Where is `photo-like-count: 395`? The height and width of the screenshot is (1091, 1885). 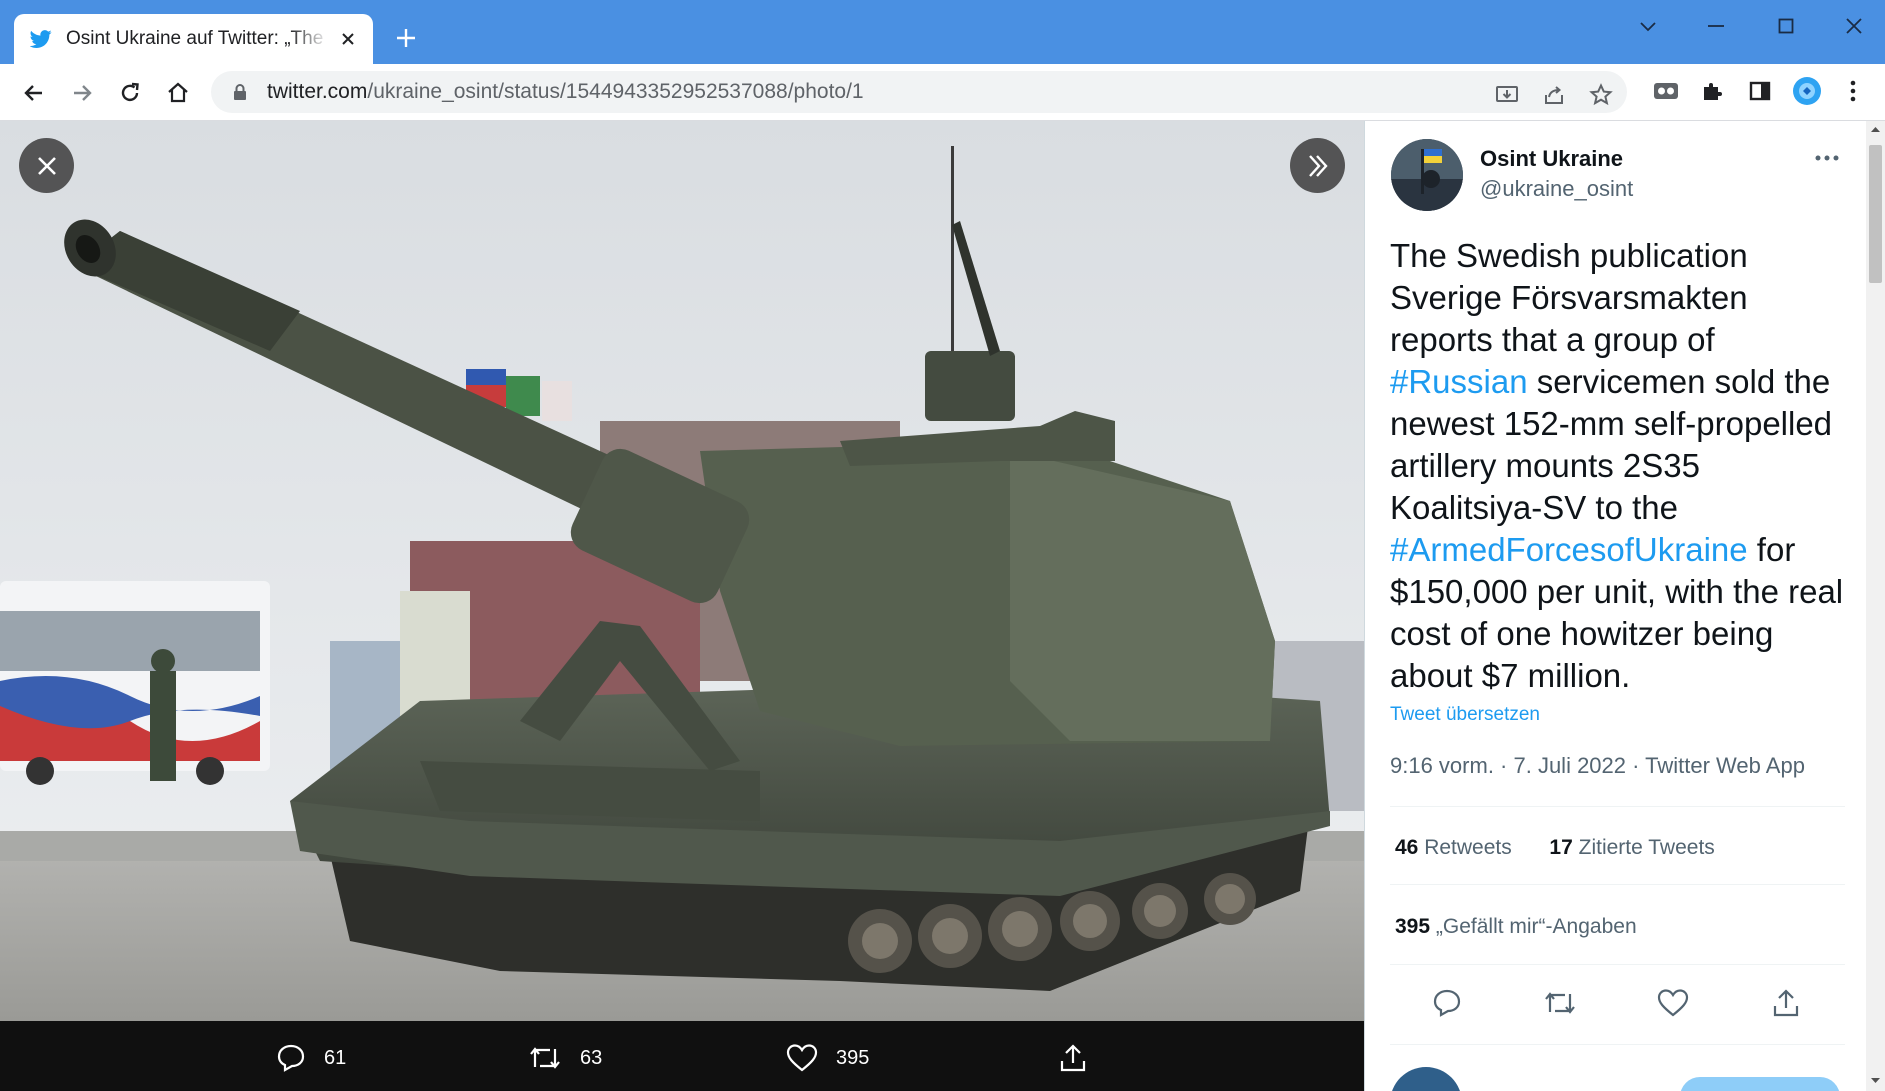 photo-like-count: 395 is located at coordinates (853, 1057).